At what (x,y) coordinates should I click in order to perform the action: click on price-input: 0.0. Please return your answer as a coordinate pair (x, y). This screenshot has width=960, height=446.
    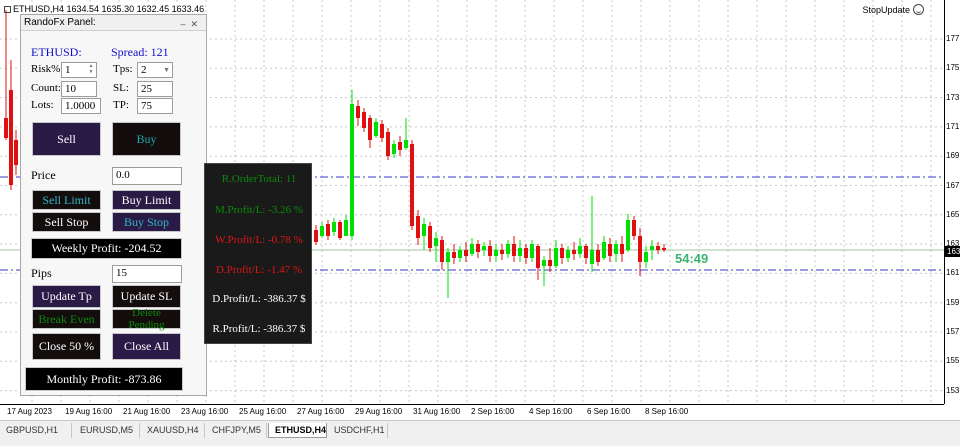
    Looking at the image, I should click on (147, 176).